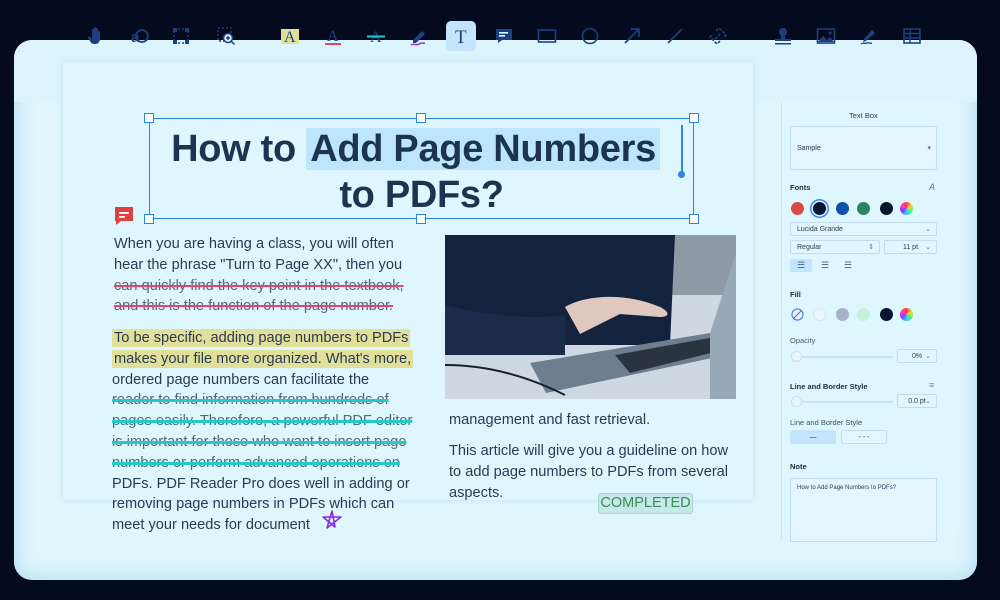  I want to click on font-color-black, so click(886, 208).